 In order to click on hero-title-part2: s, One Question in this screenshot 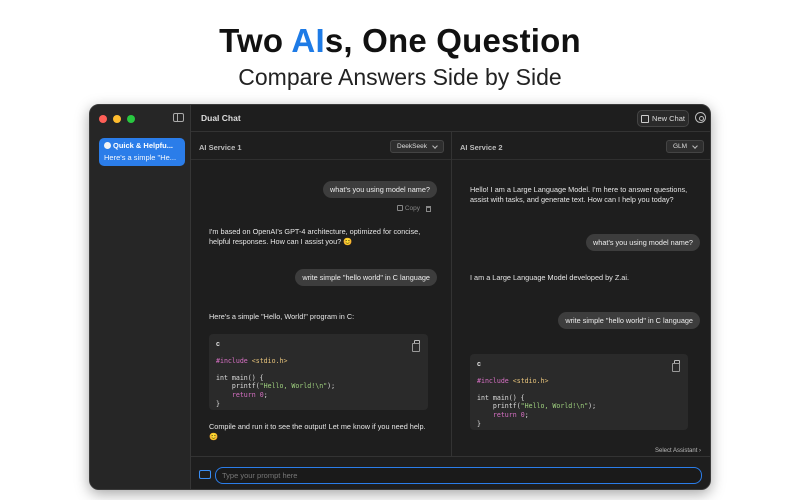, I will do `click(452, 40)`.